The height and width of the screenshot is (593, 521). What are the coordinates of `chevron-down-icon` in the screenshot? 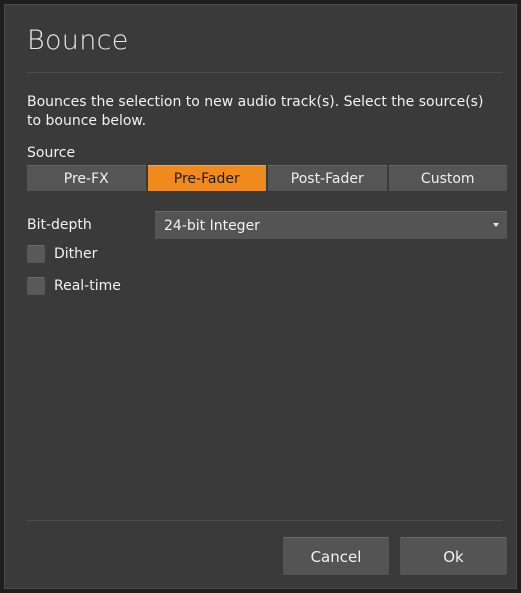 It's located at (496, 225).